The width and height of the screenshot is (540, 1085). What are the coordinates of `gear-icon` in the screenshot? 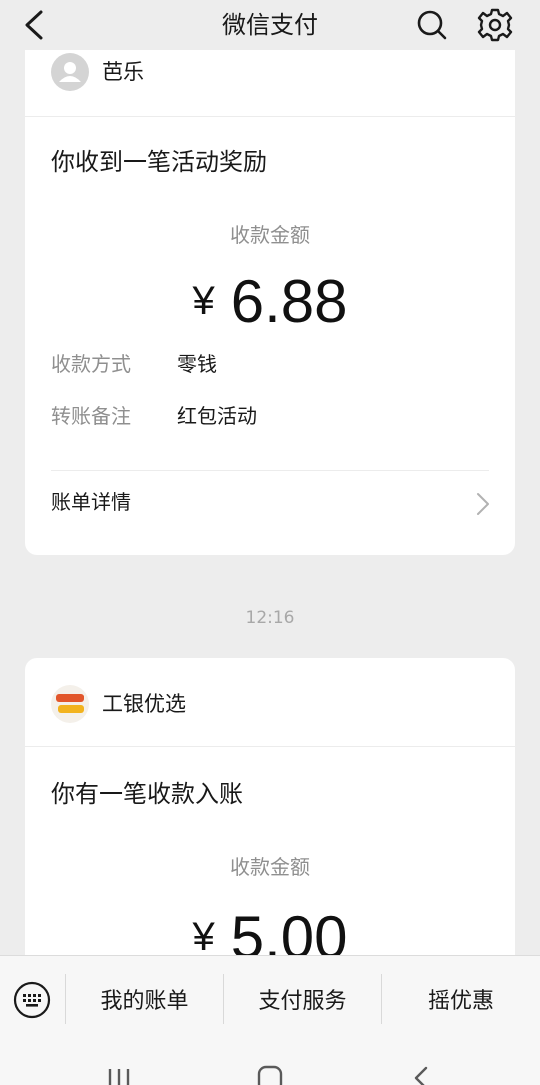 It's located at (495, 25).